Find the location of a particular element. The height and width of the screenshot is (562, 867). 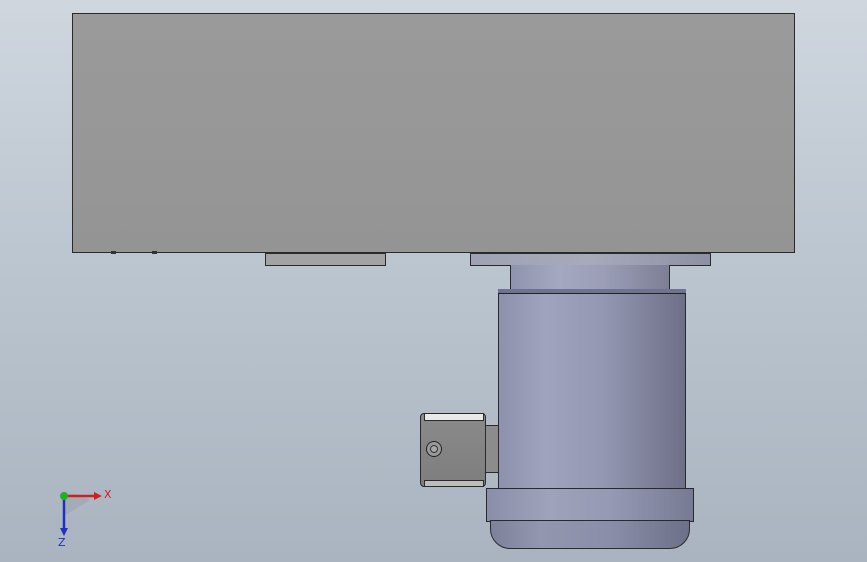

motor-neck is located at coordinates (590, 277).